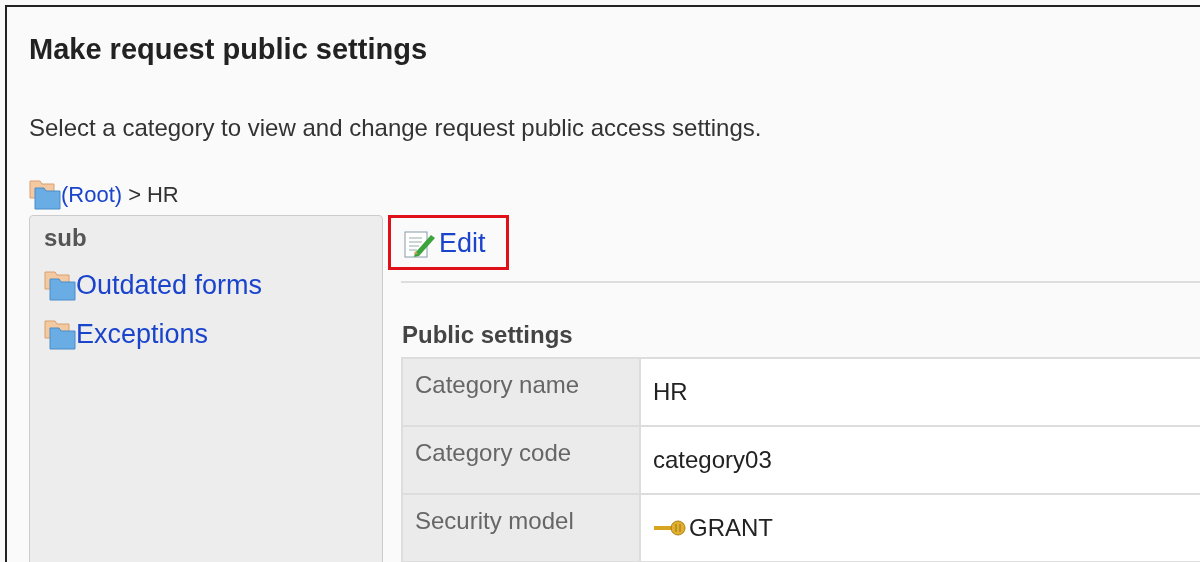  Describe the element at coordinates (142, 334) in the screenshot. I see `category-link: Exceptions` at that location.